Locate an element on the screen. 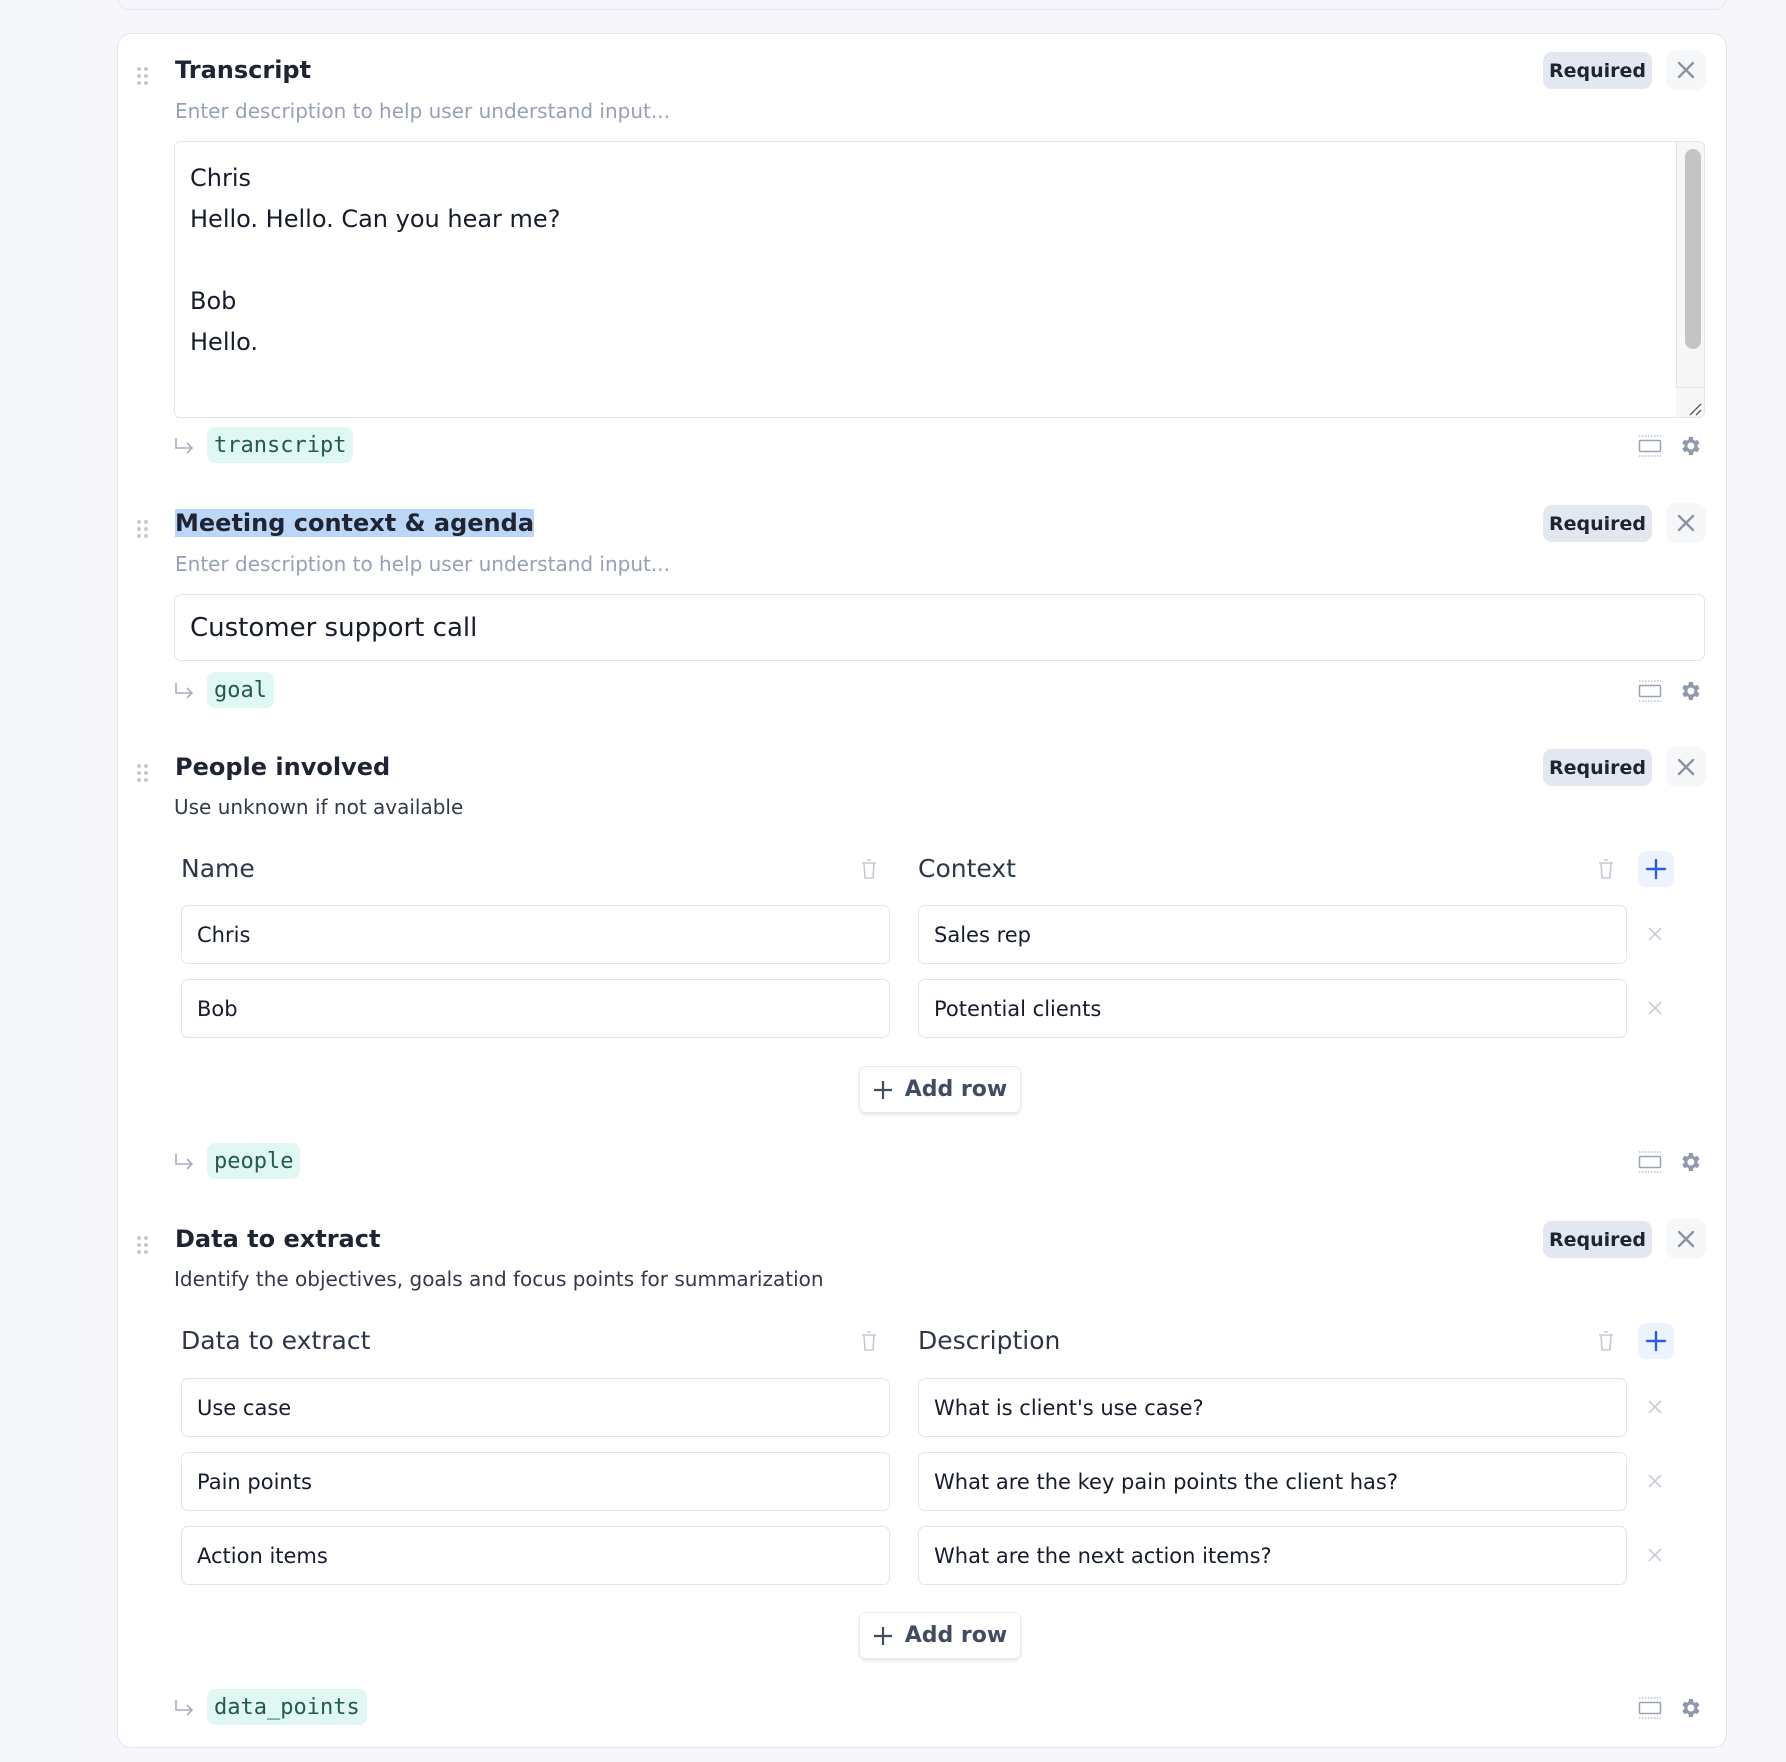 The width and height of the screenshot is (1786, 1762). cell-input: What is client's use case? is located at coordinates (1272, 1407).